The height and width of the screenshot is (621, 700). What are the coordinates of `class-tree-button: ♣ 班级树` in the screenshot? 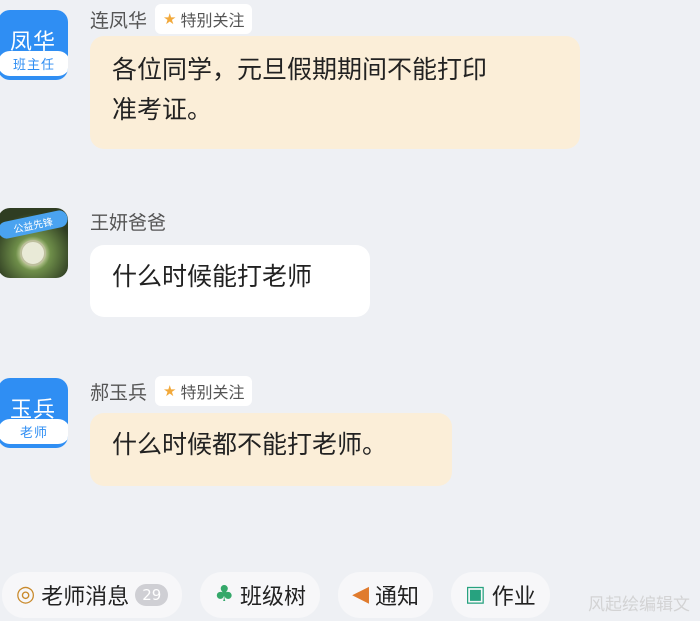 It's located at (260, 594).